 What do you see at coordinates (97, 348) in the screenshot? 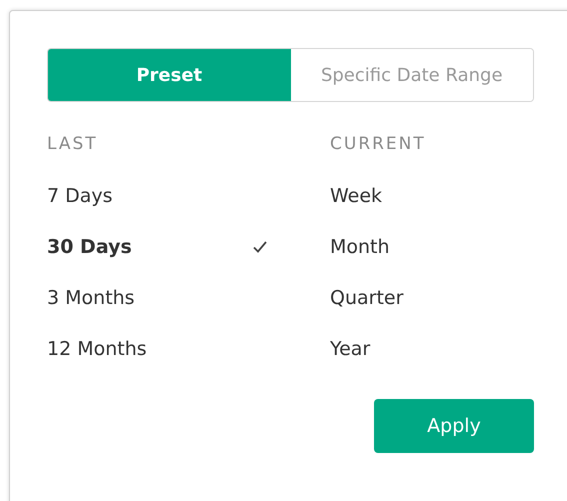
I see `range-option: 12 Months` at bounding box center [97, 348].